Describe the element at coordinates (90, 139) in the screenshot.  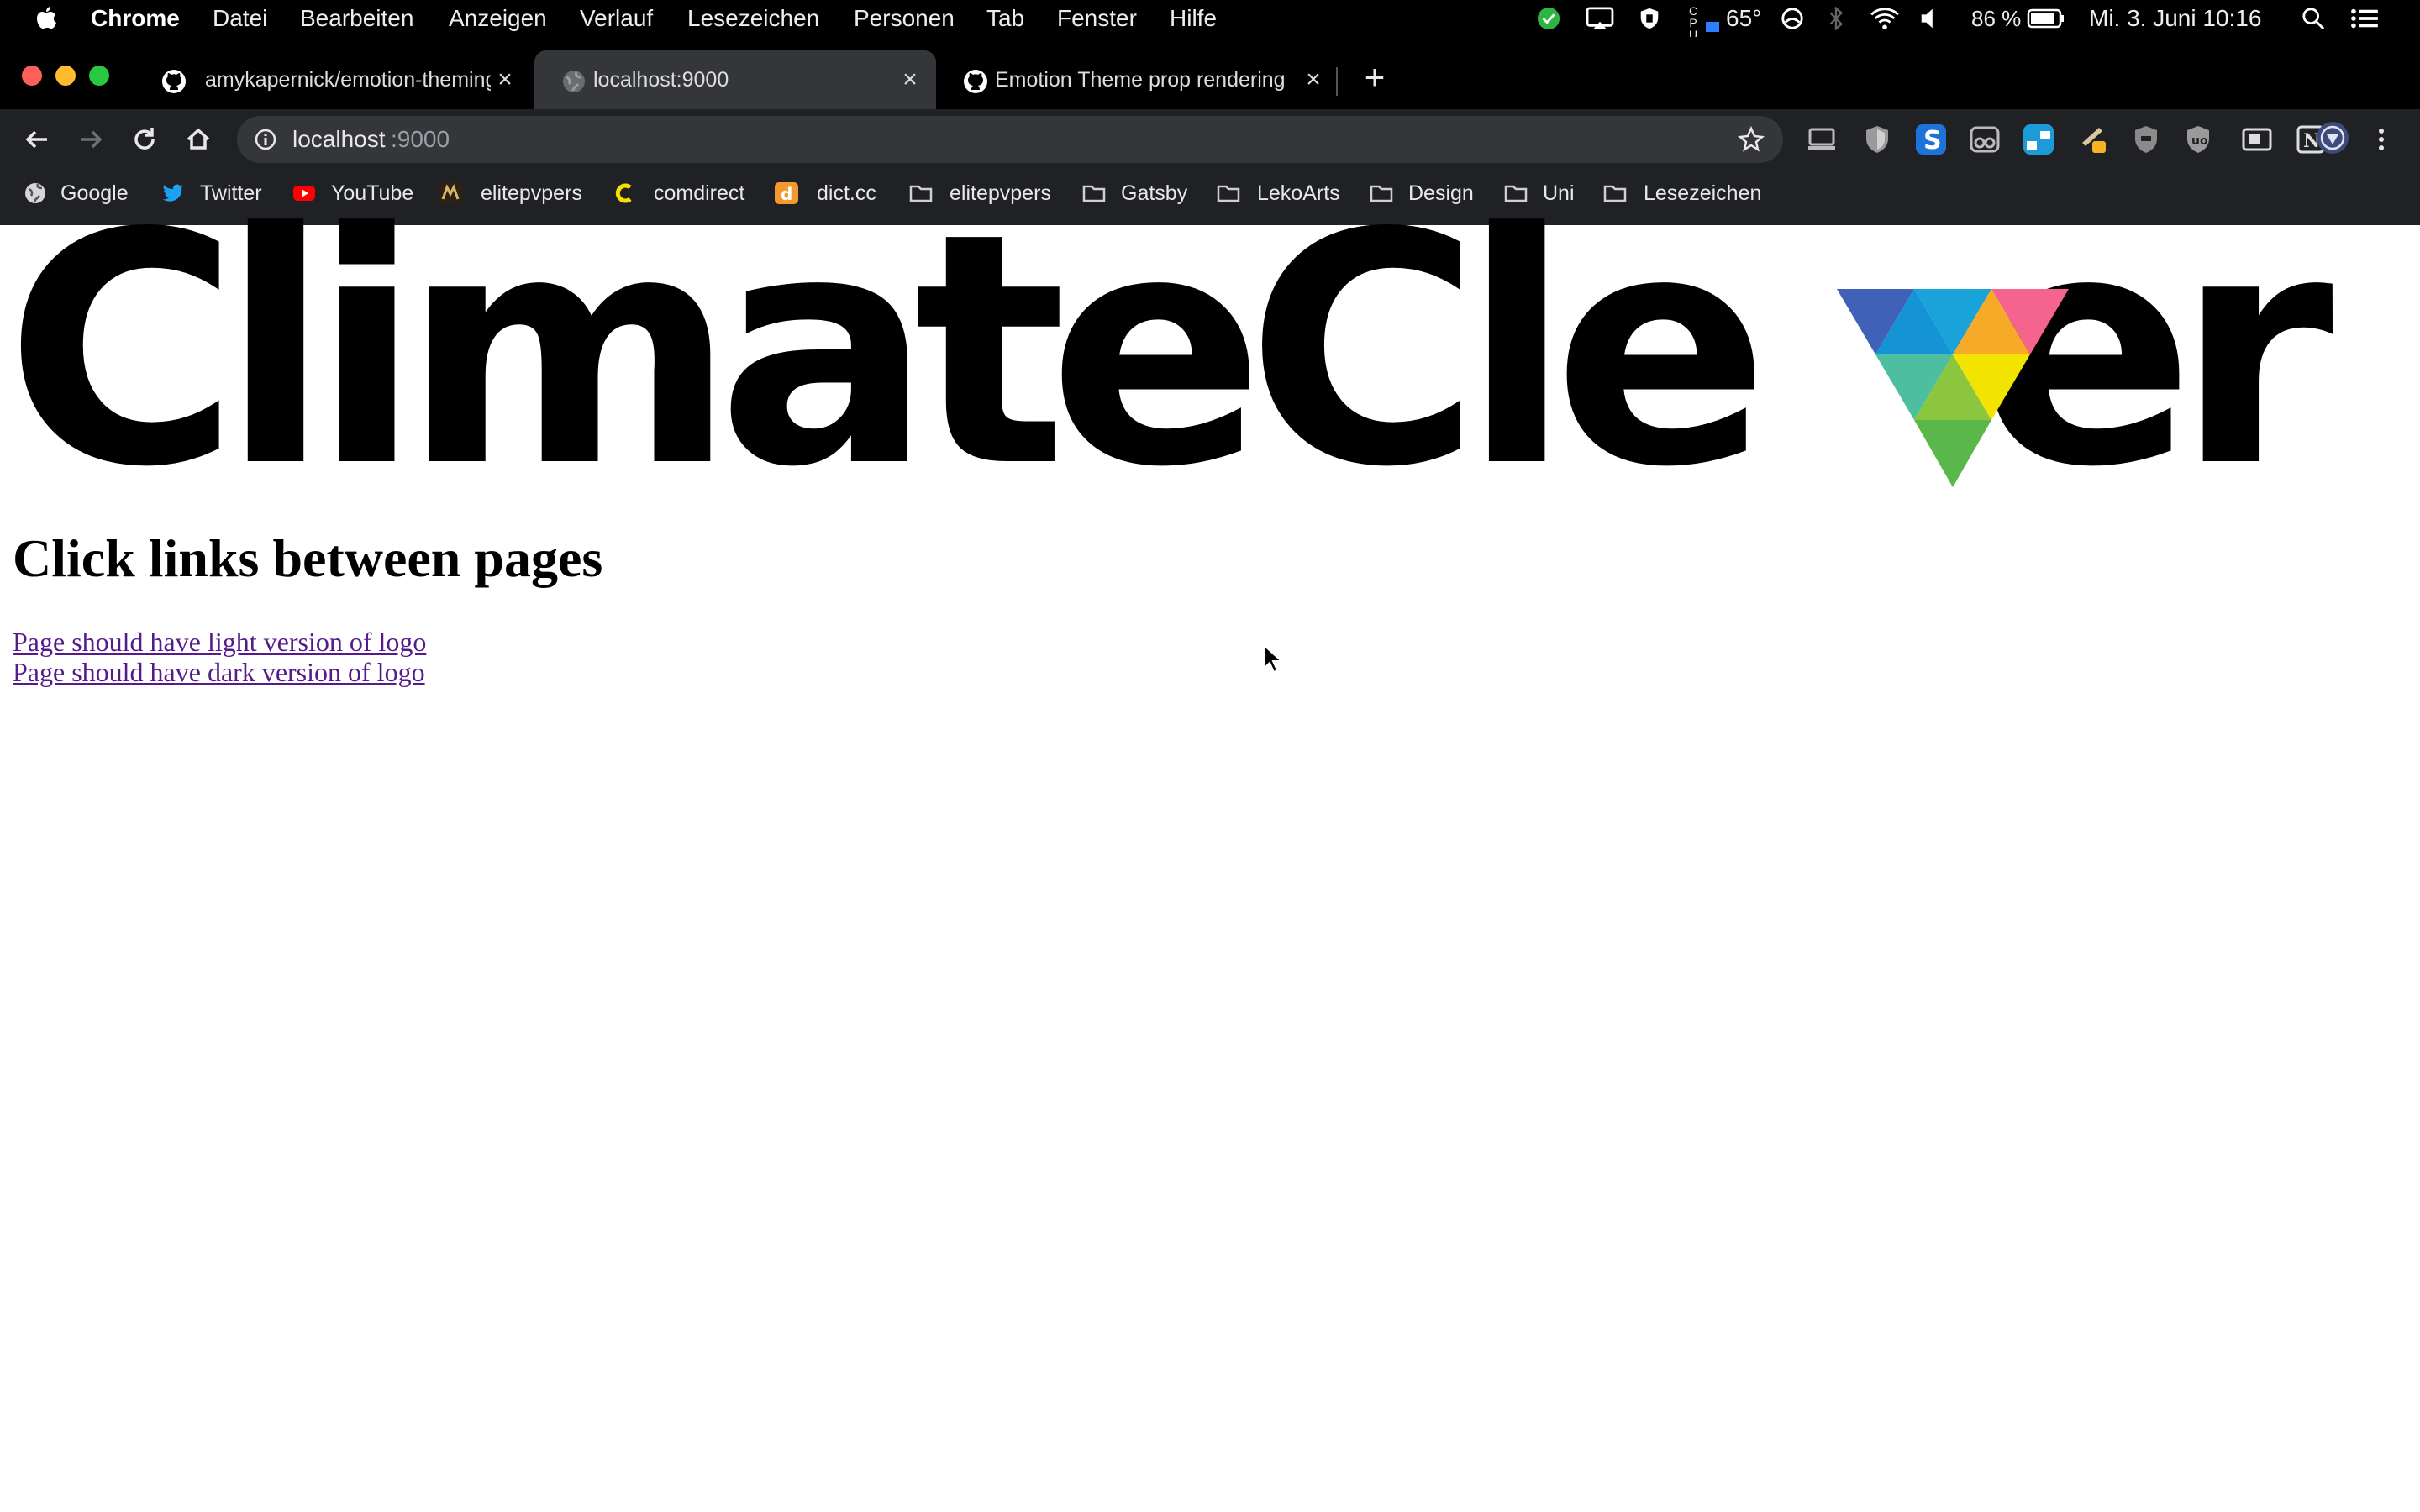
I see `forward-arrow-icon` at that location.